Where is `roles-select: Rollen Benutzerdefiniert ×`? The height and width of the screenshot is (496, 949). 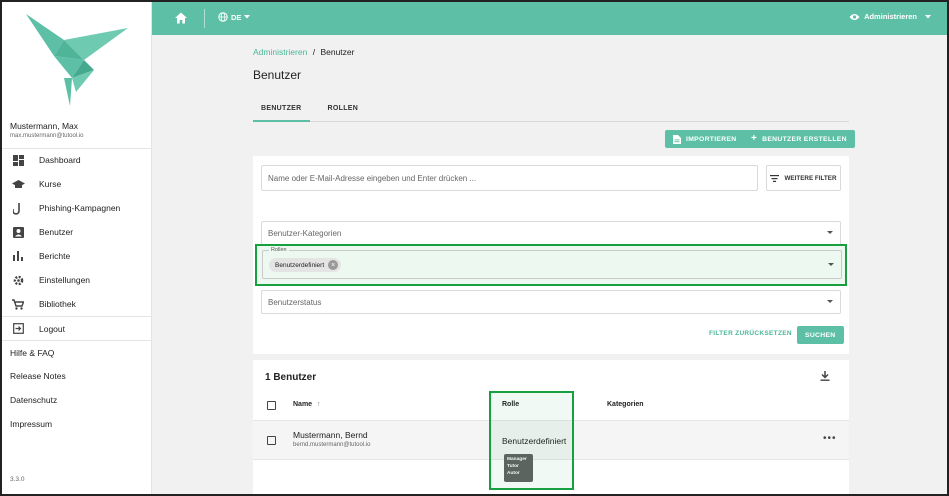 roles-select: Rollen Benutzerdefiniert × is located at coordinates (552, 263).